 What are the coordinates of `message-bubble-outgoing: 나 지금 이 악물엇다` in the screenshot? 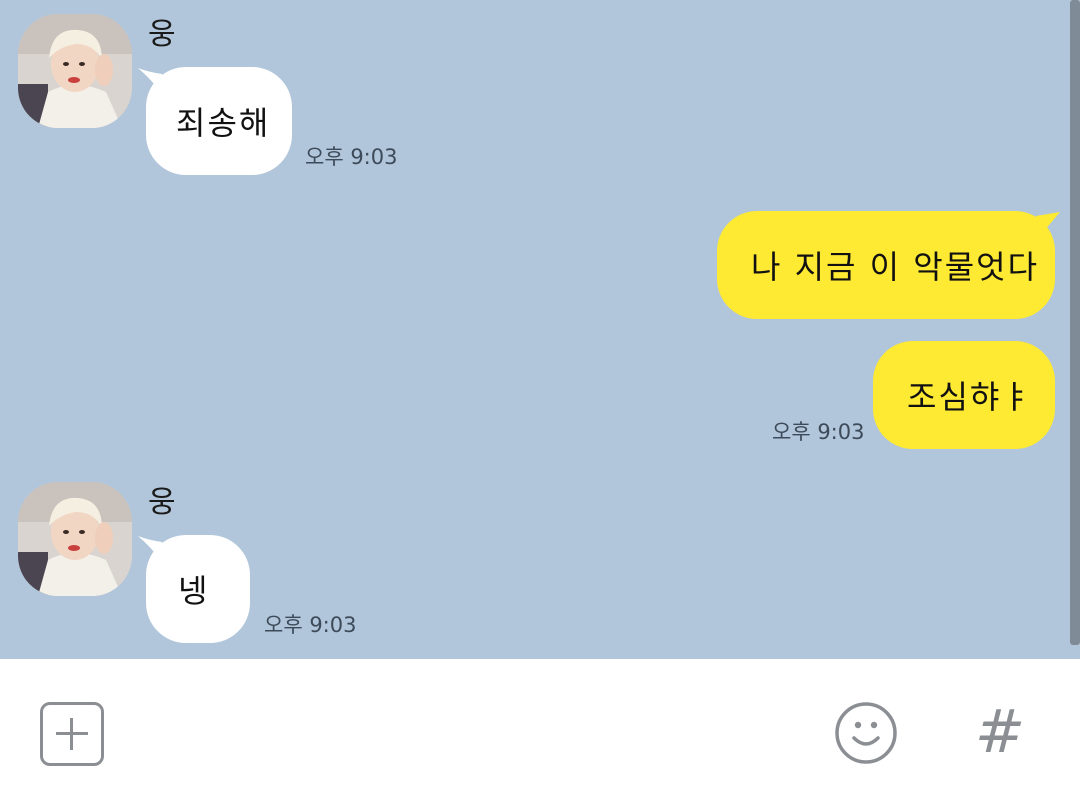 It's located at (886, 265).